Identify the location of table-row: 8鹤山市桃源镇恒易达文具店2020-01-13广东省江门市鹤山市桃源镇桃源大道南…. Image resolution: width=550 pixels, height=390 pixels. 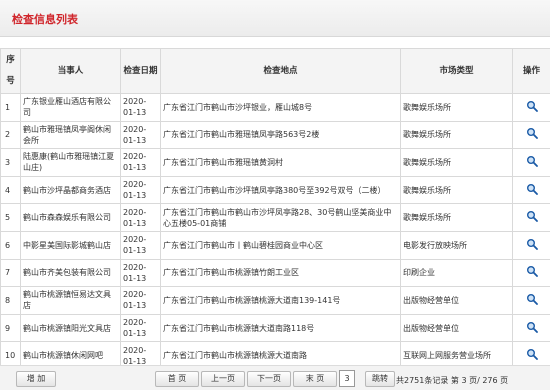
(275, 301).